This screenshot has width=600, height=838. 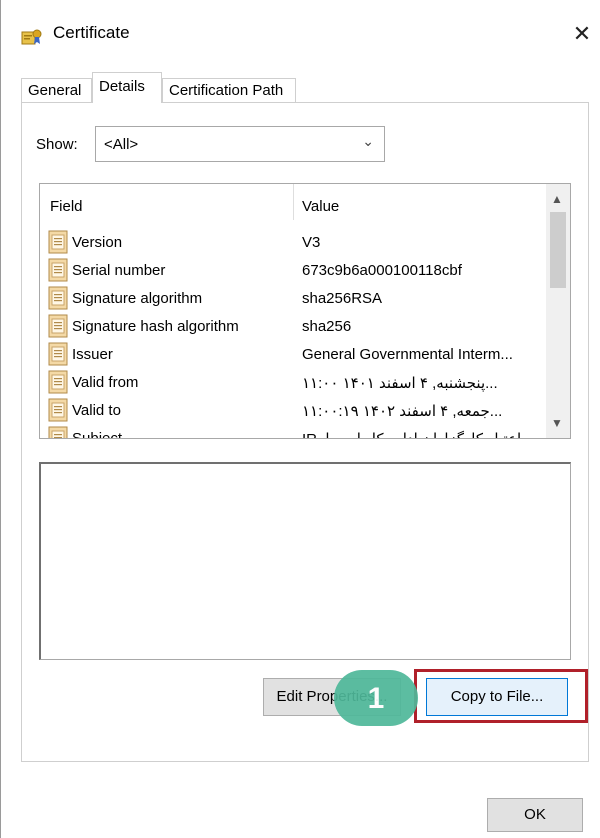 What do you see at coordinates (31, 37) in the screenshot?
I see `certificate-icon` at bounding box center [31, 37].